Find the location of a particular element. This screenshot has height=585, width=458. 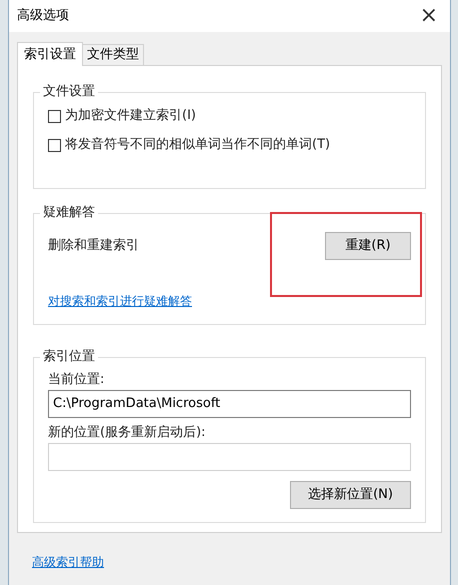

close-button: × is located at coordinates (429, 16).